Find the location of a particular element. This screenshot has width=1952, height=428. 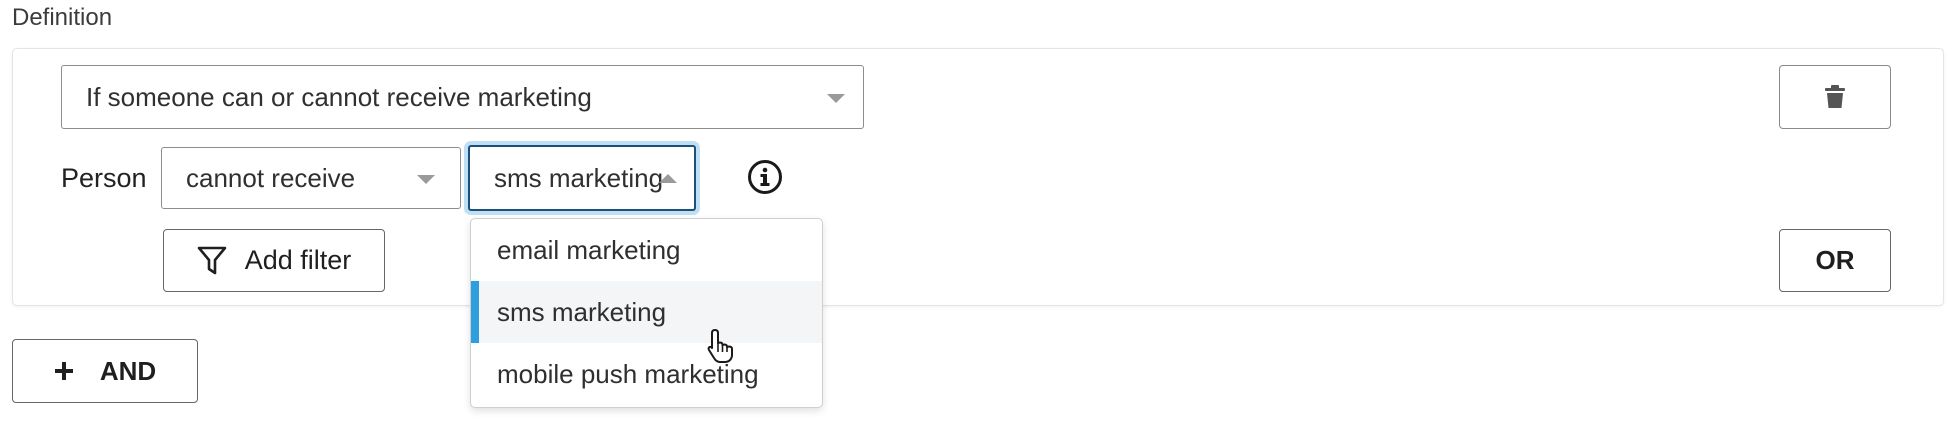

ability-value: cannot receive is located at coordinates (271, 177).